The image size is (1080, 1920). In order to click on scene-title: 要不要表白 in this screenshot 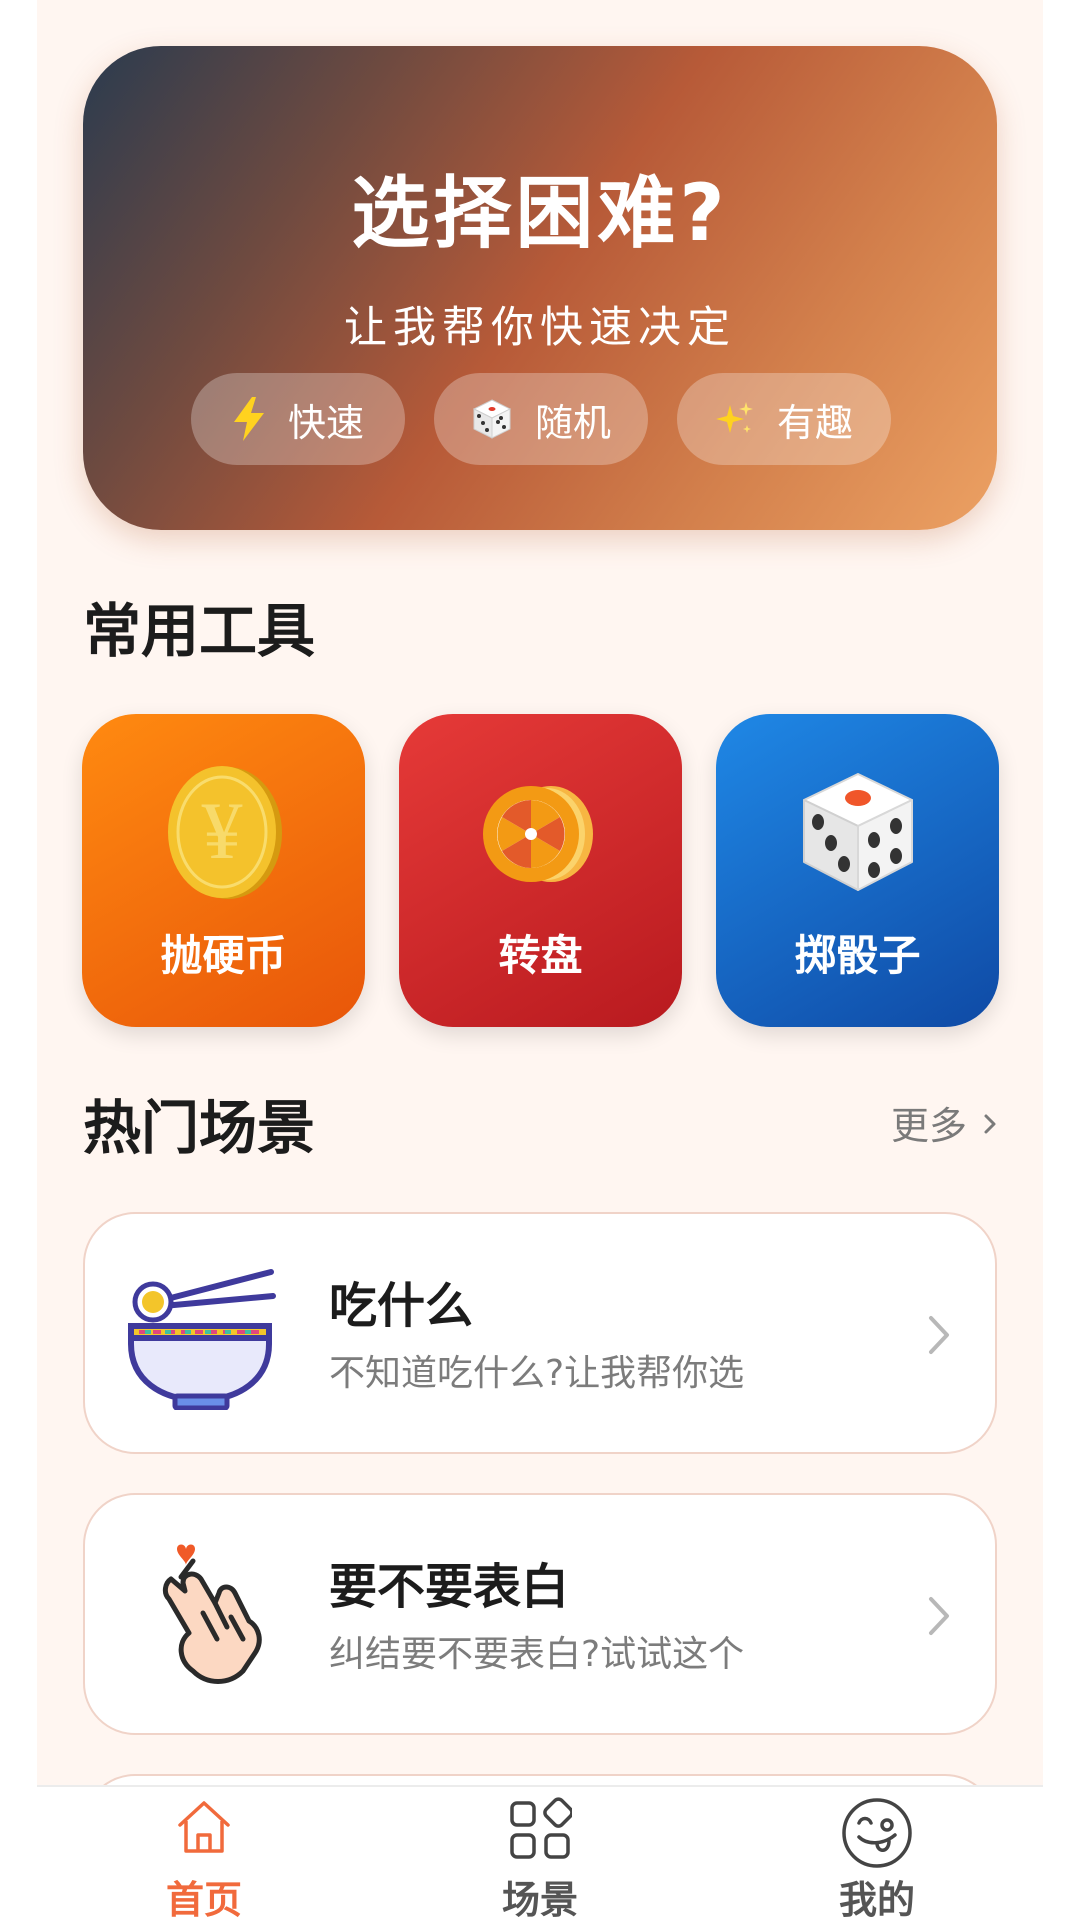, I will do `click(449, 1587)`.